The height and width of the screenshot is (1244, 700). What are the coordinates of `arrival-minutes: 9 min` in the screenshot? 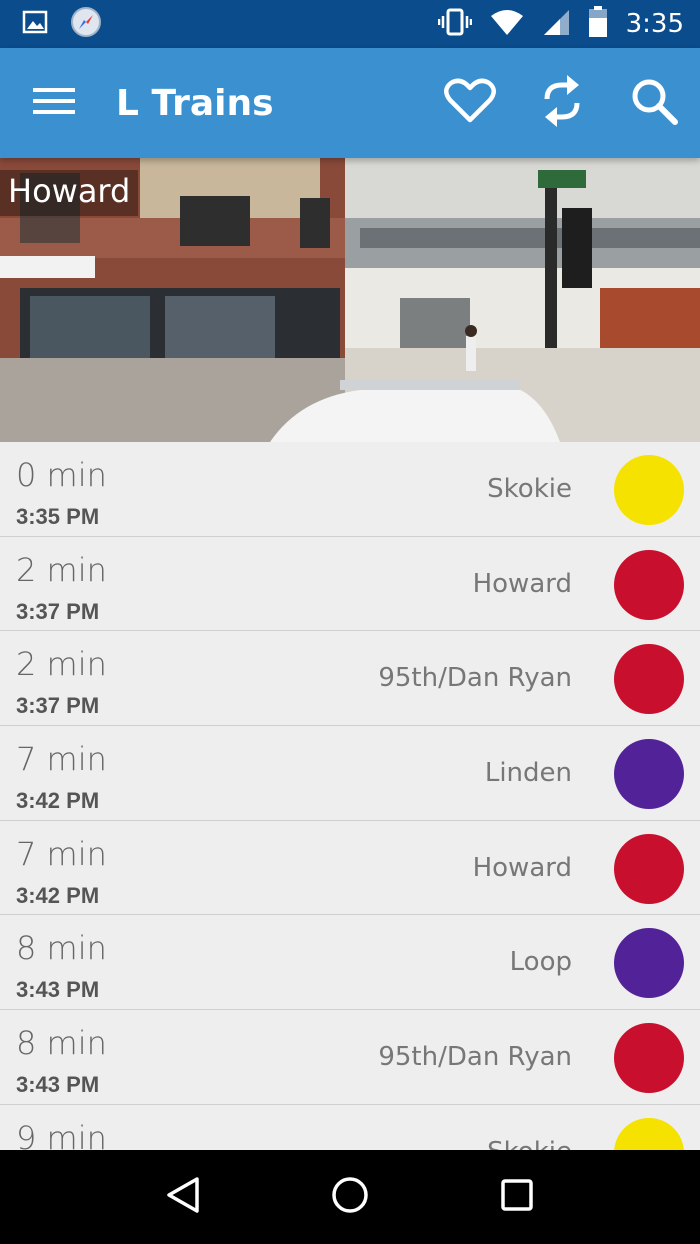 It's located at (61, 1134).